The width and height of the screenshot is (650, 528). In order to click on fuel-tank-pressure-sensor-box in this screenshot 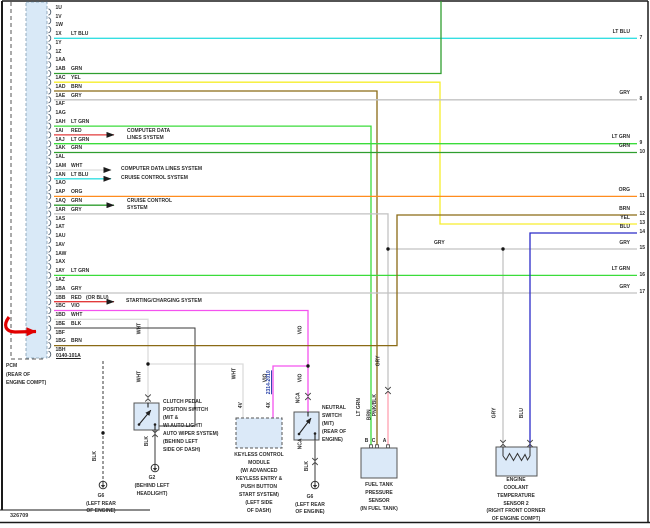, I will do `click(379, 463)`.